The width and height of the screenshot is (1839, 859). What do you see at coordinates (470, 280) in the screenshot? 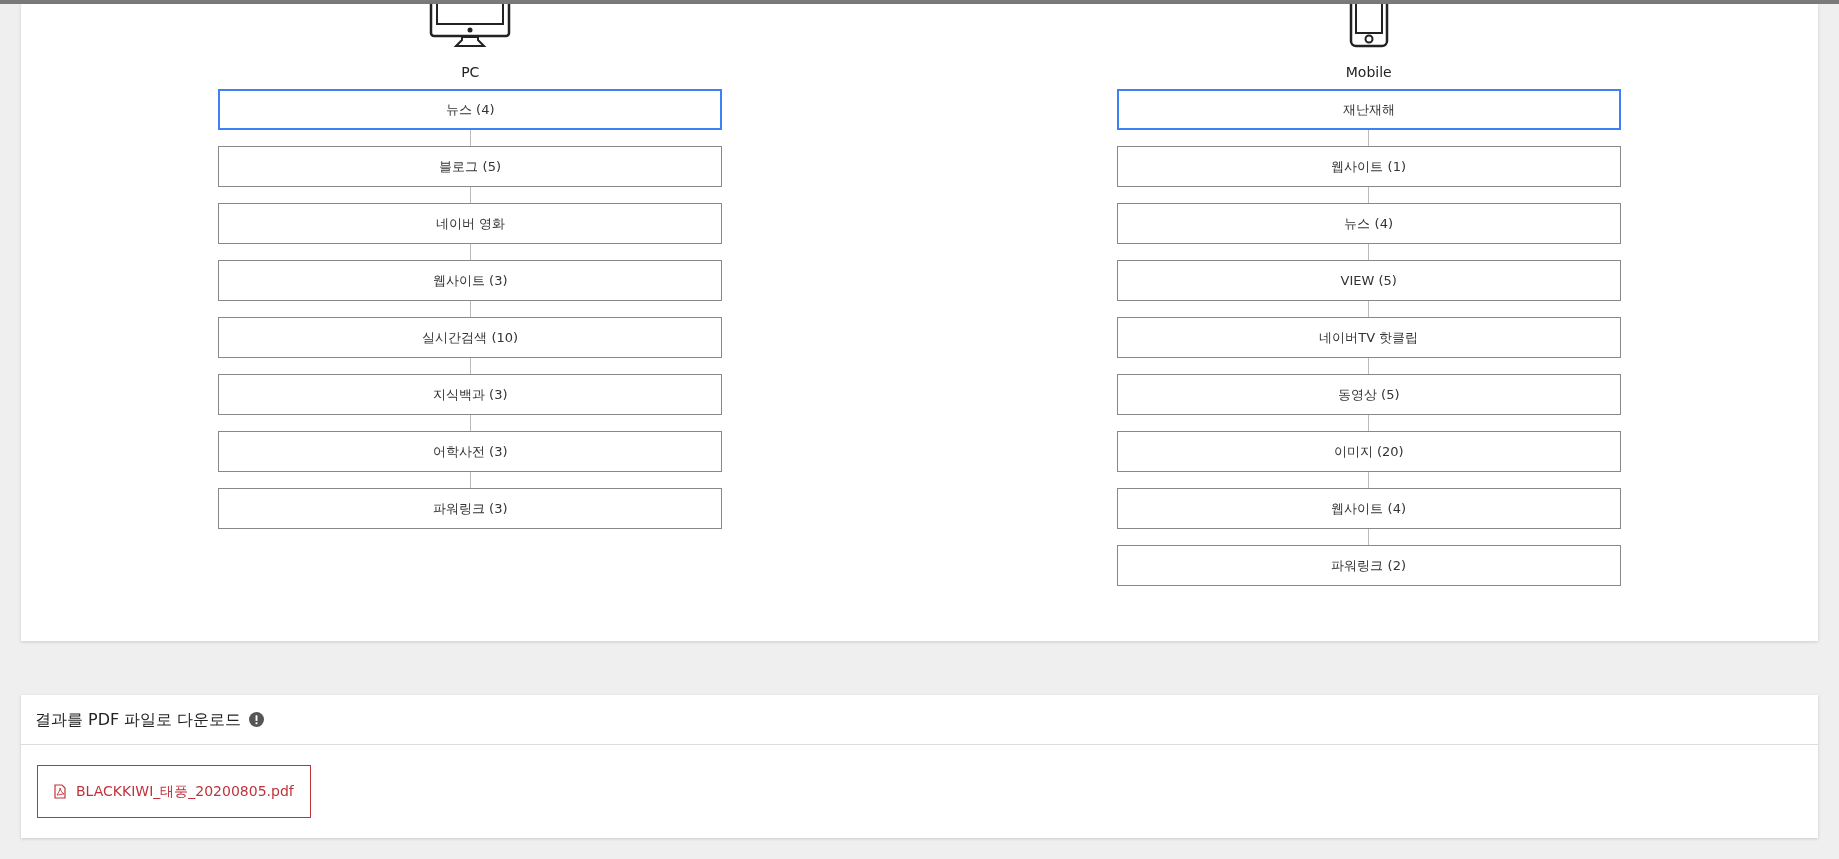
I see `flow-node: 웹사이트 (3)` at bounding box center [470, 280].